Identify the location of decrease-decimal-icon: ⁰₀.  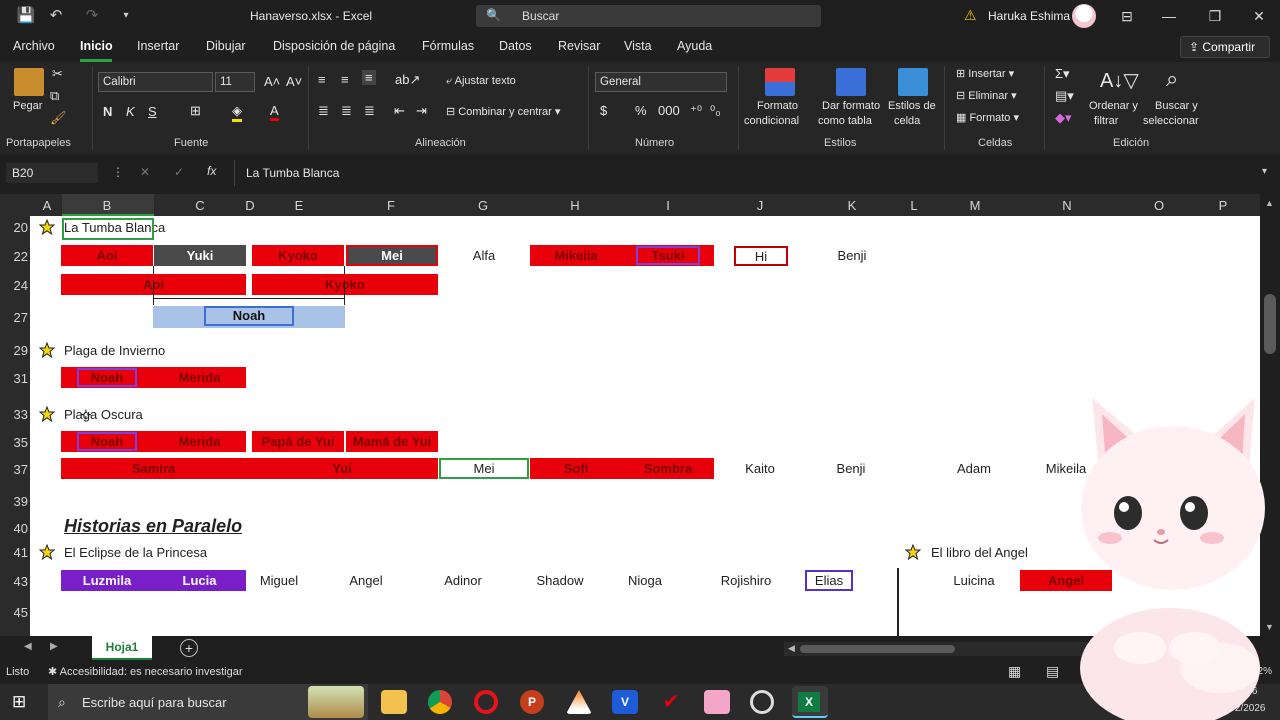
(715, 111).